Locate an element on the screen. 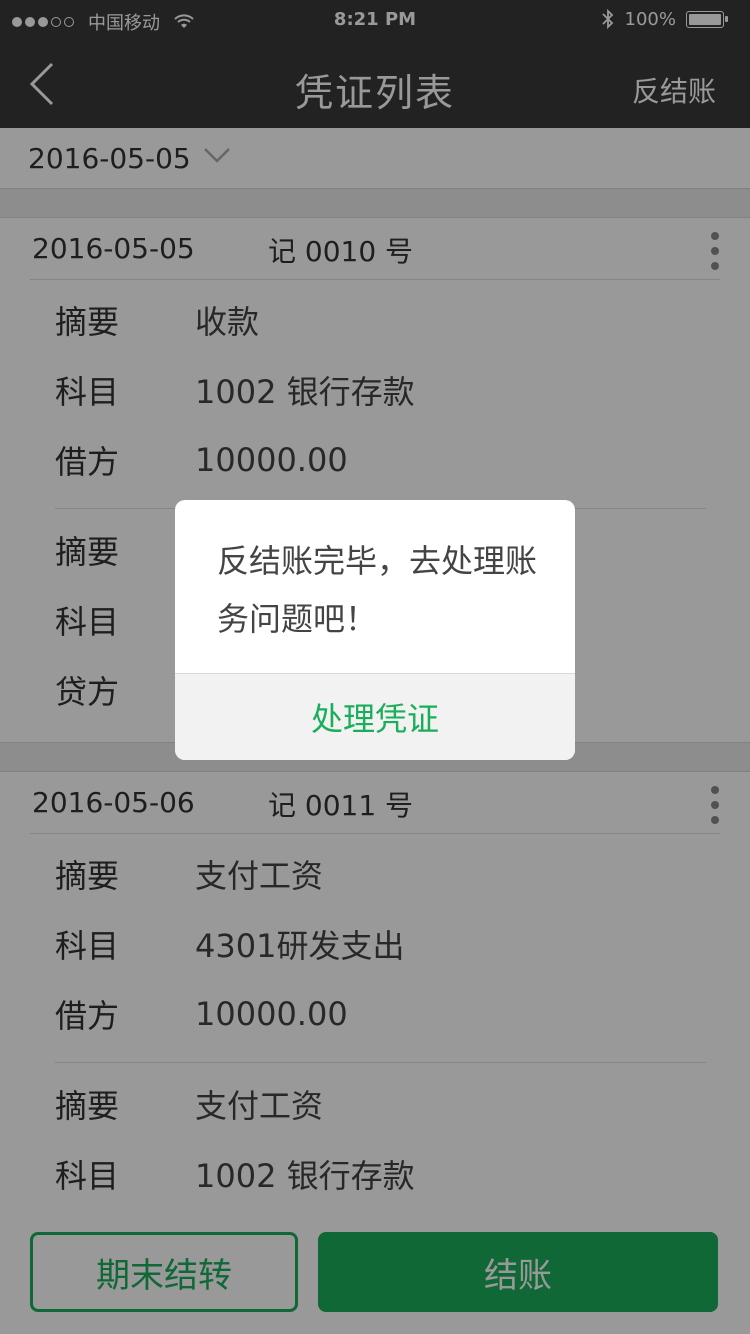 The height and width of the screenshot is (1334, 750). handle-vouchers-button: 处理凭证 is located at coordinates (375, 716).